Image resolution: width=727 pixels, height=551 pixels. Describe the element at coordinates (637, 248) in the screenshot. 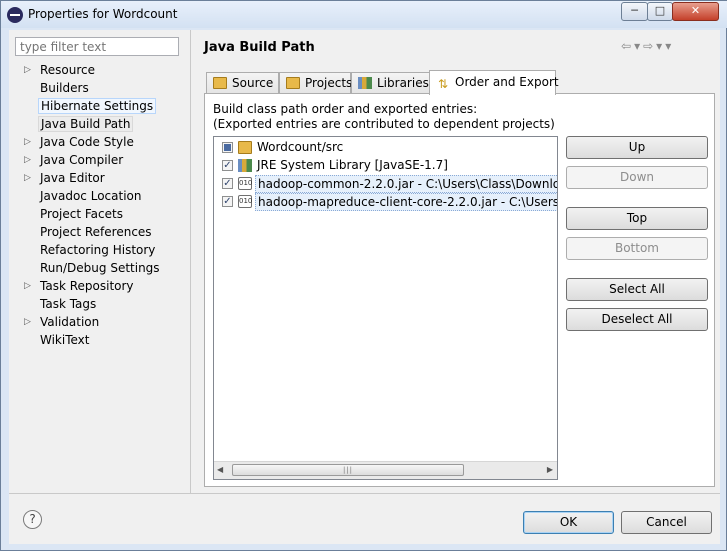

I see `bottom-button: Bottom` at that location.